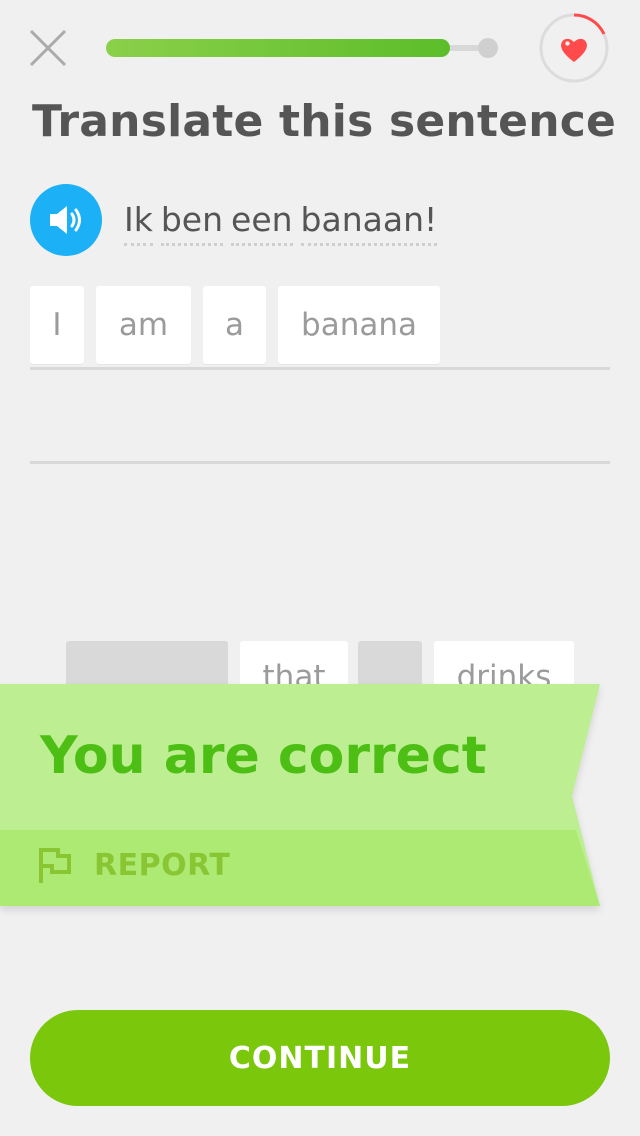 The width and height of the screenshot is (640, 1136). I want to click on source-sentence: Ik ben een banaan!, so click(284, 223).